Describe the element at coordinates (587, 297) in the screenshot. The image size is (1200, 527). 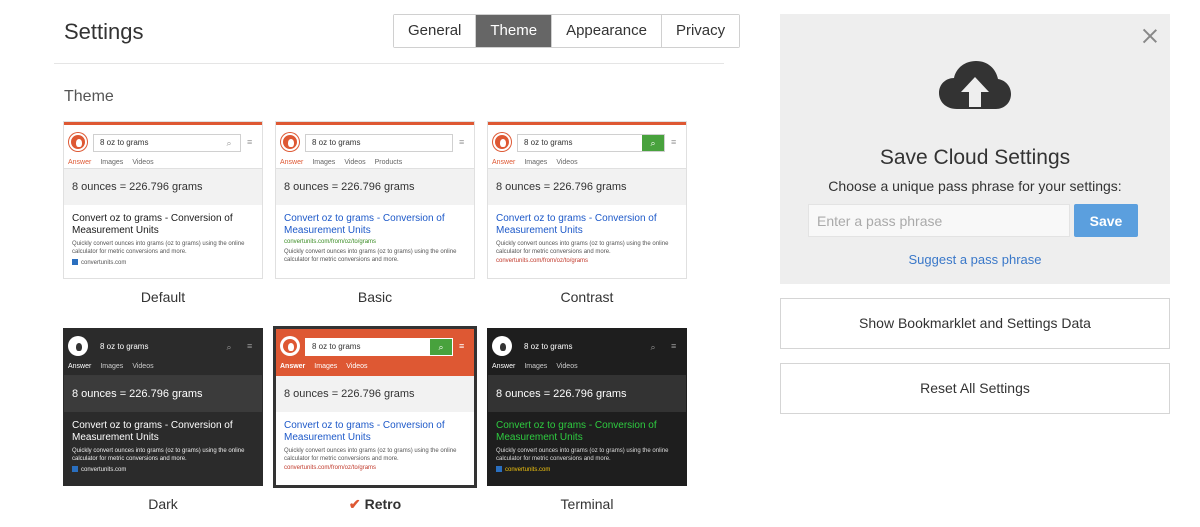
I see `theme-name: Contrast` at that location.